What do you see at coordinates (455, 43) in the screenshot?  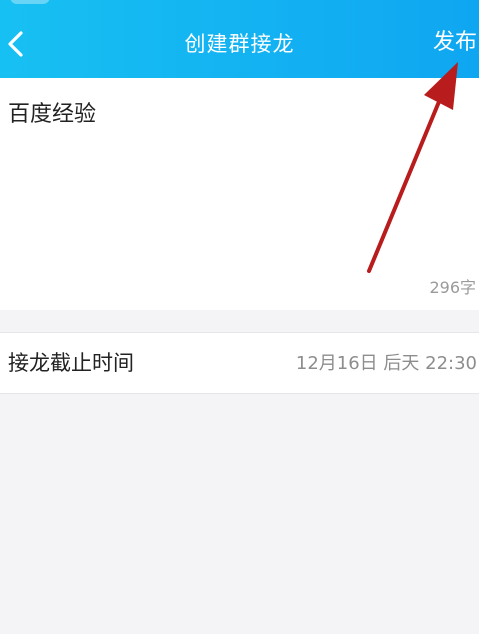 I see `publish-button: 发布` at bounding box center [455, 43].